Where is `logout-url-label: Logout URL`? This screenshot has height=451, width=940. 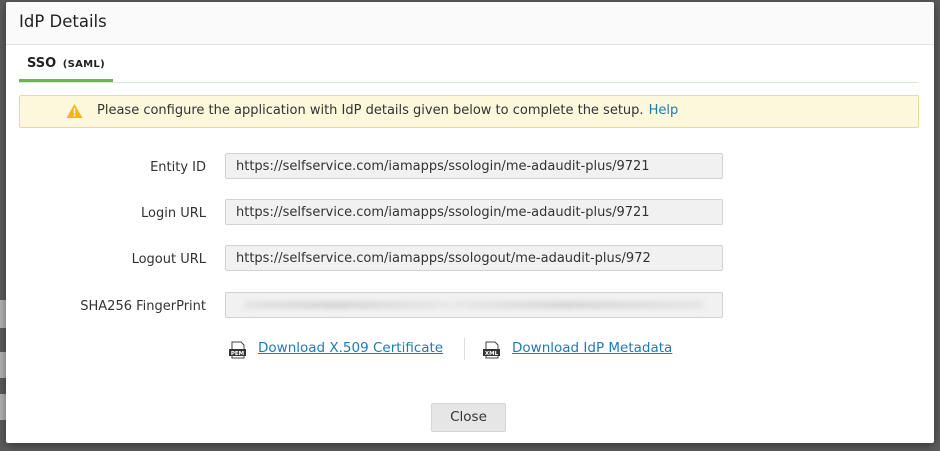
logout-url-label: Logout URL is located at coordinates (168, 259).